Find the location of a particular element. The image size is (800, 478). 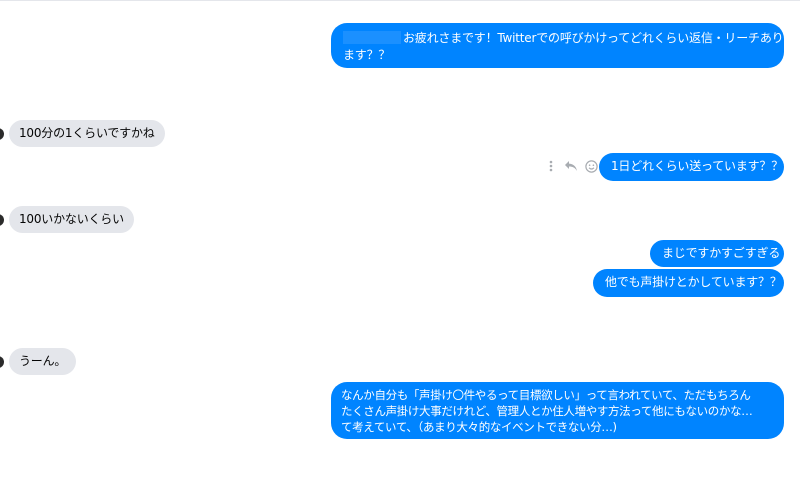

message-text: 100いかないくらい is located at coordinates (71, 219).